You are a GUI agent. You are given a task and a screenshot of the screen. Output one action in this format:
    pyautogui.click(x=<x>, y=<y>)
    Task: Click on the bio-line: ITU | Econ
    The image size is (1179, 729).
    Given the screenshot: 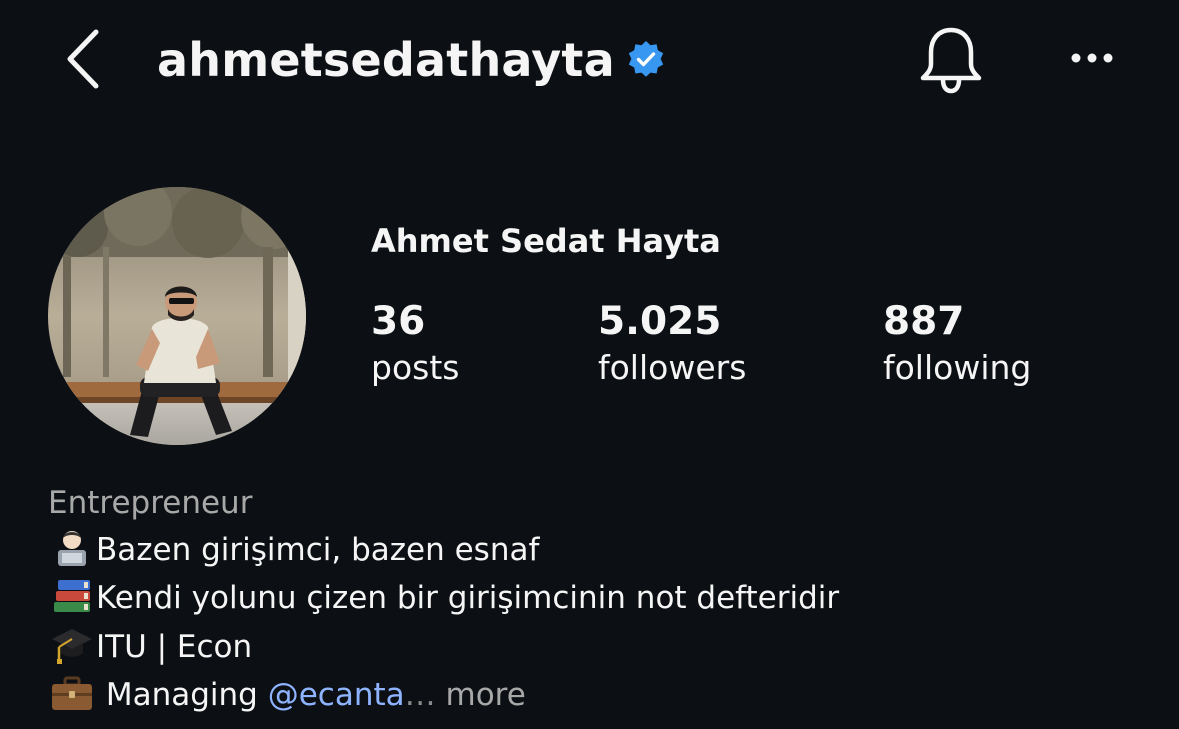 What is the action you would take?
    pyautogui.click(x=150, y=647)
    